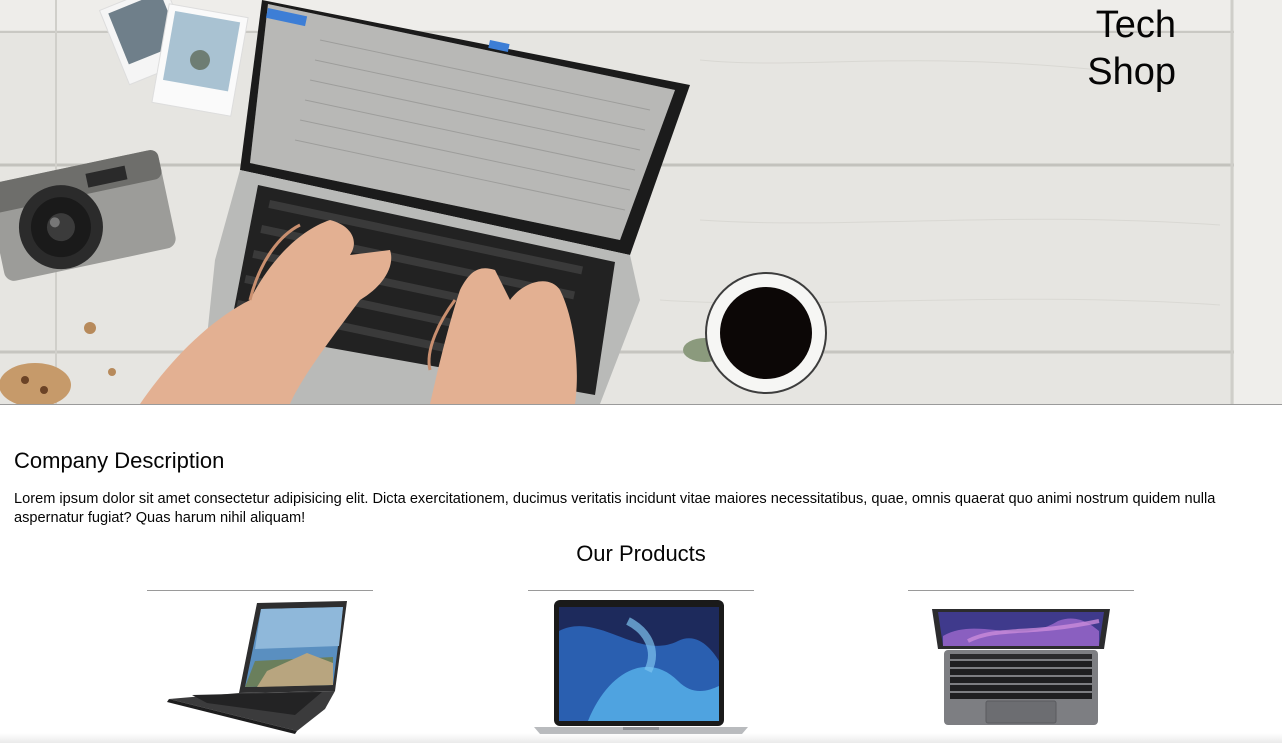 This screenshot has height=744, width=1282. I want to click on product-card-macbook-air, so click(641, 667).